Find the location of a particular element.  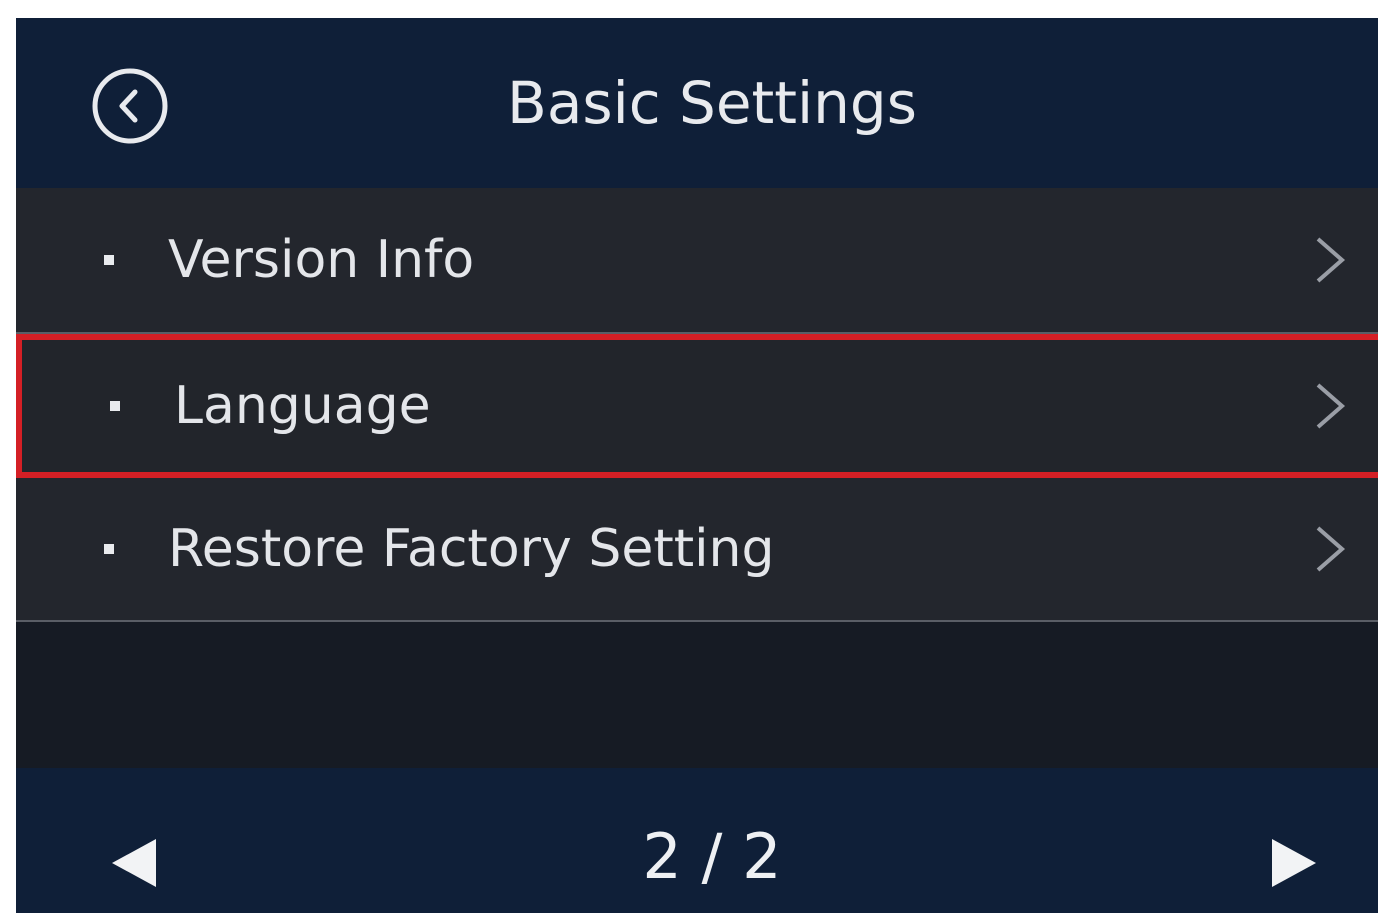

menu-item-label: Language is located at coordinates (302, 406).